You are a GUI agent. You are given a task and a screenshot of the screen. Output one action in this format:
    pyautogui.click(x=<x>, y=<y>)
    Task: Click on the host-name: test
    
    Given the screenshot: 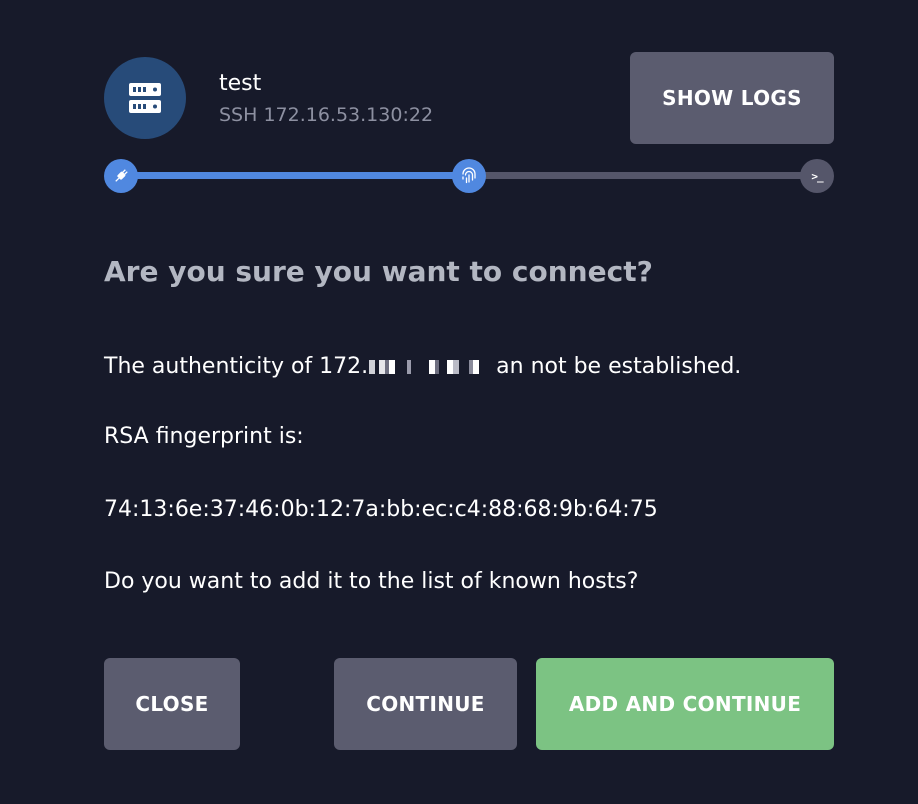 What is the action you would take?
    pyautogui.click(x=240, y=83)
    